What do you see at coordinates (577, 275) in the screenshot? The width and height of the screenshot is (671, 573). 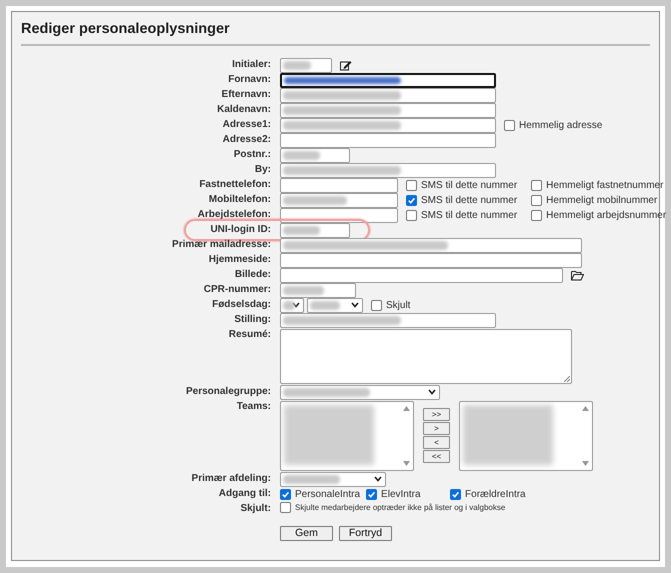 I see `folder-icon` at bounding box center [577, 275].